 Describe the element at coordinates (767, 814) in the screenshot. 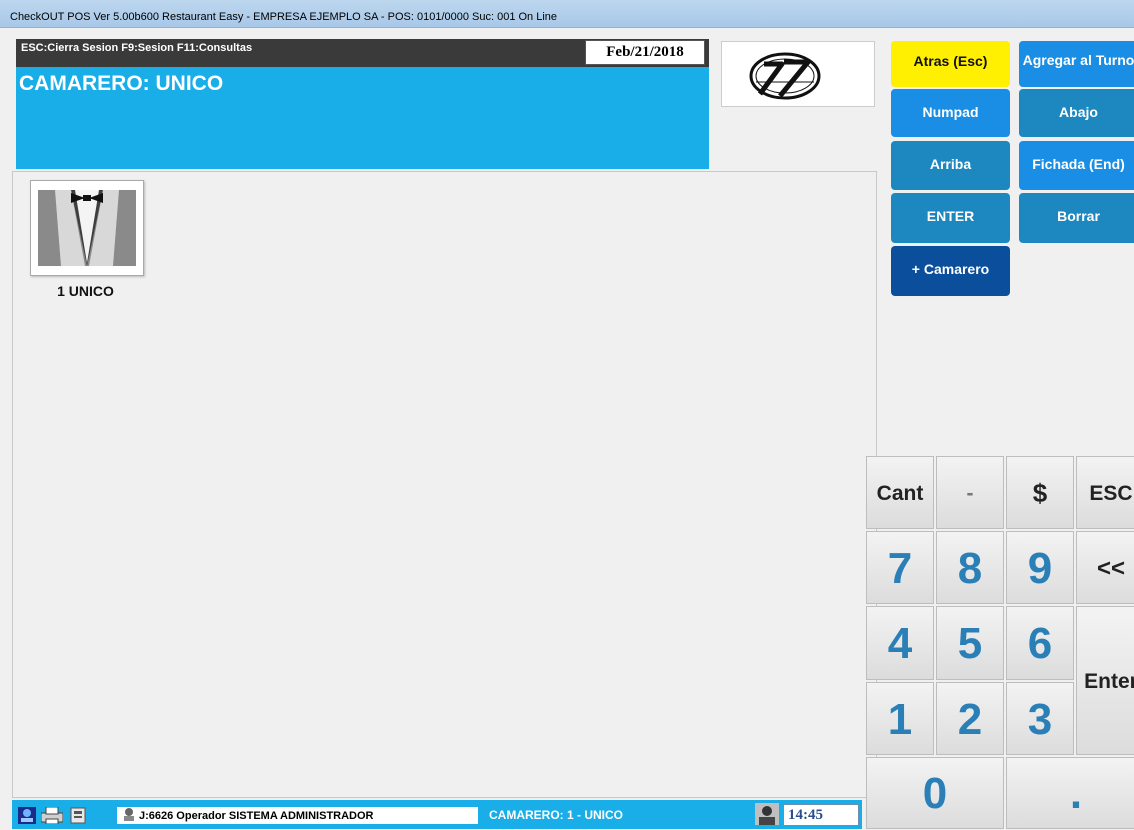

I see `user-avatar-icon` at that location.